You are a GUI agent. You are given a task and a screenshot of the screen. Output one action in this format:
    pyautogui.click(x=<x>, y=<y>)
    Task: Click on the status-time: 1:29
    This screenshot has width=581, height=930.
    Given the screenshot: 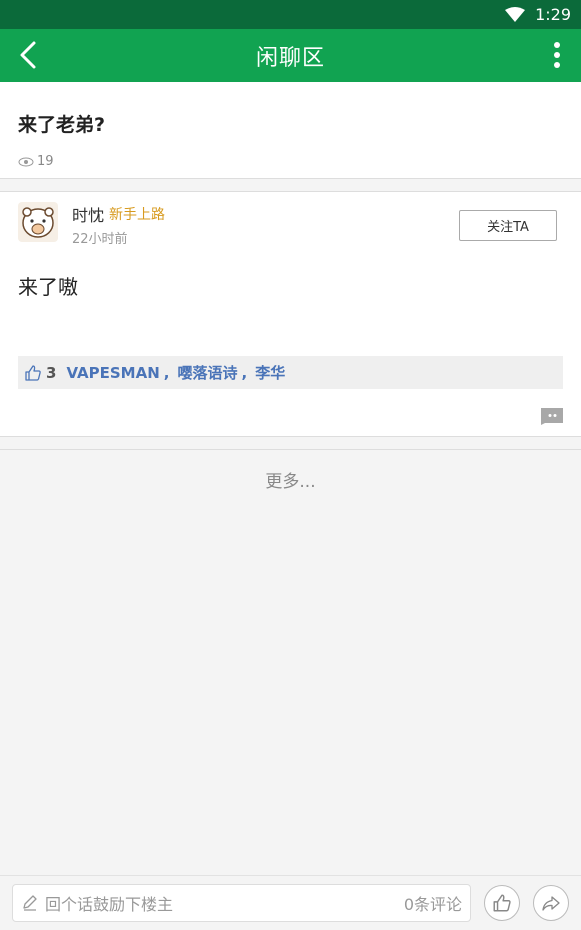 What is the action you would take?
    pyautogui.click(x=553, y=14)
    